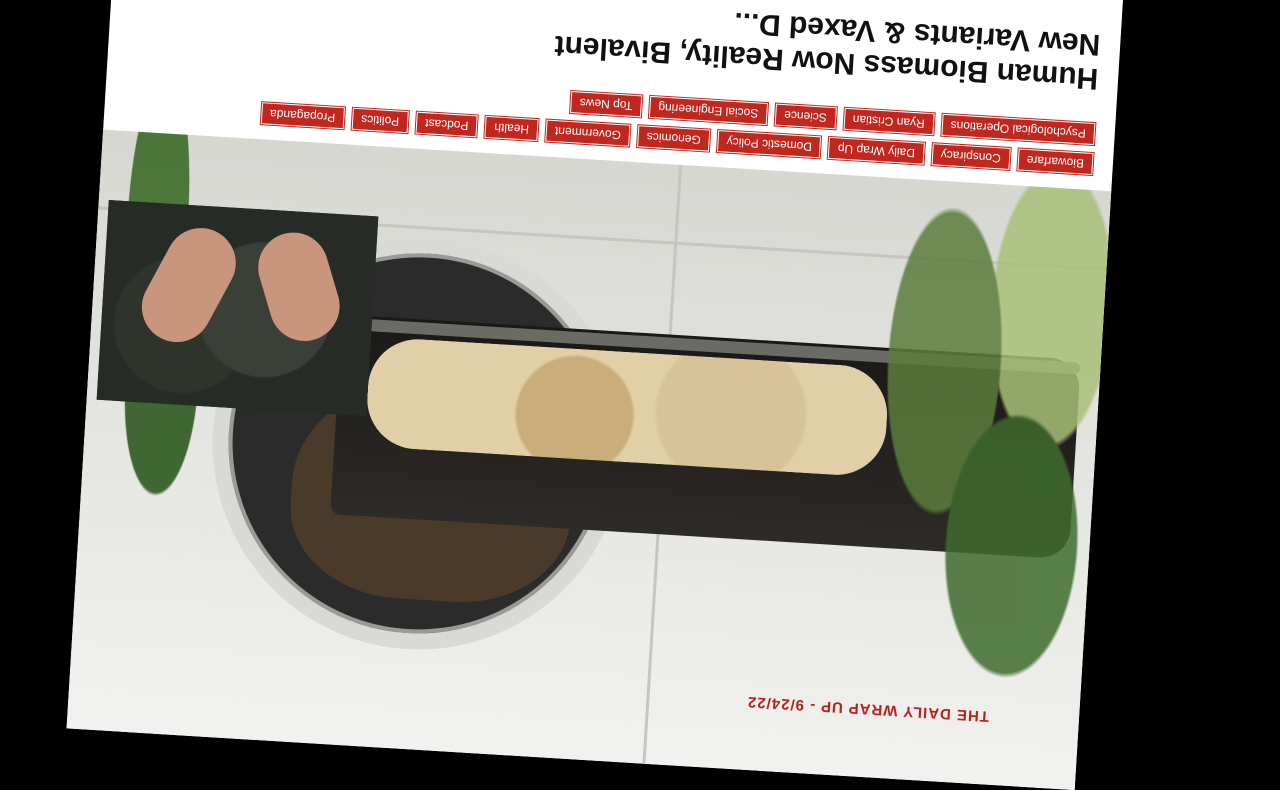 Image resolution: width=1280 pixels, height=790 pixels. What do you see at coordinates (606, 104) in the screenshot?
I see `tag-link: Top News` at bounding box center [606, 104].